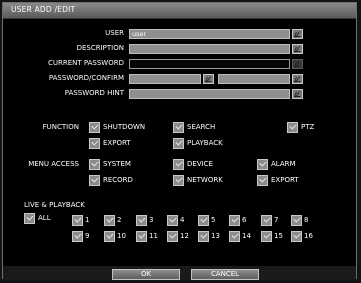 Image resolution: width=361 pixels, height=283 pixels. Describe the element at coordinates (94, 180) in the screenshot. I see `checkbox-record` at that location.